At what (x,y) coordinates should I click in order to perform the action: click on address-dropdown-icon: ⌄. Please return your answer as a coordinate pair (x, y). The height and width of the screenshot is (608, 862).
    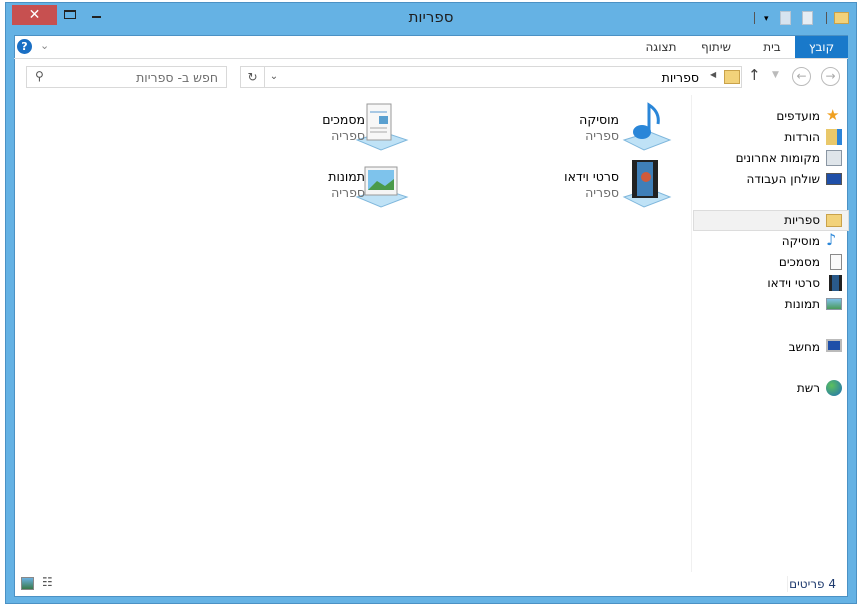
    Looking at the image, I should click on (274, 77).